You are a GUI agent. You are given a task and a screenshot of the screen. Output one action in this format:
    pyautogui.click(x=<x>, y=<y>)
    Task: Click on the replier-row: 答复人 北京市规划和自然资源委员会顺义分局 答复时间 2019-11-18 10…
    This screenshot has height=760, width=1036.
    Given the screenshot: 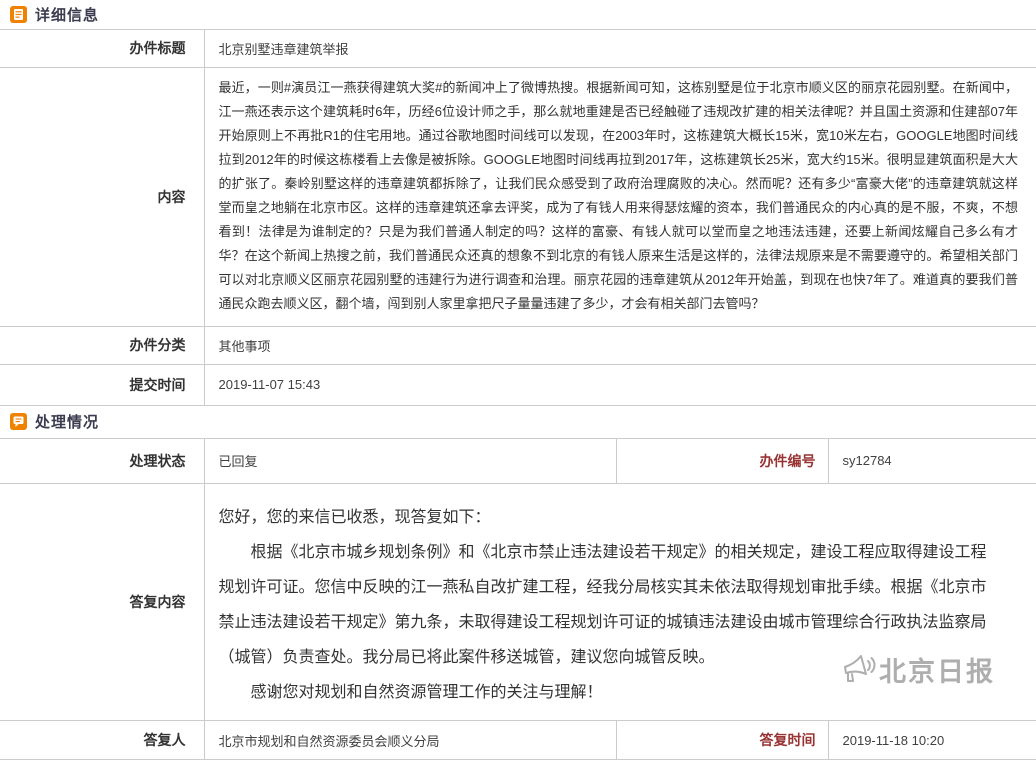 What is the action you would take?
    pyautogui.click(x=518, y=740)
    